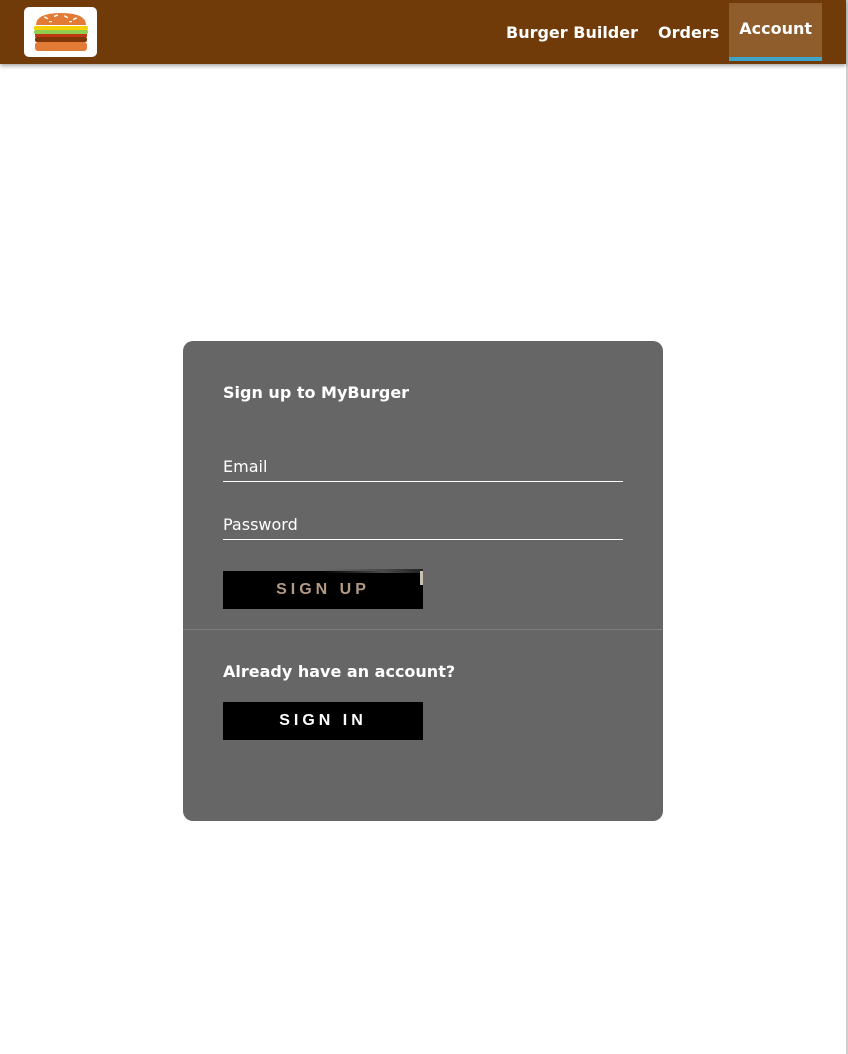 The image size is (848, 1054). I want to click on sign-in-button: SIGN IN, so click(323, 721).